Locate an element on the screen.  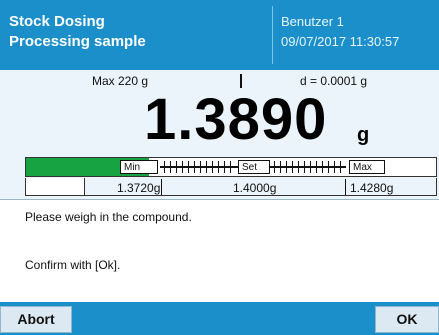
upper-limit-tick is located at coordinates (345, 187).